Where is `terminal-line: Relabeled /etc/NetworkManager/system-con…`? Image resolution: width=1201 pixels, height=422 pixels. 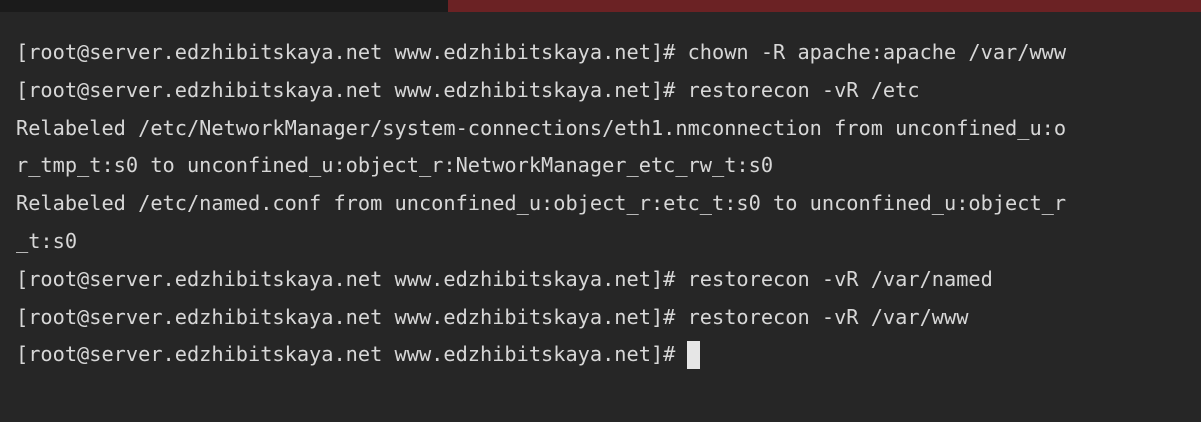 terminal-line: Relabeled /etc/NetworkManager/system-con… is located at coordinates (541, 127).